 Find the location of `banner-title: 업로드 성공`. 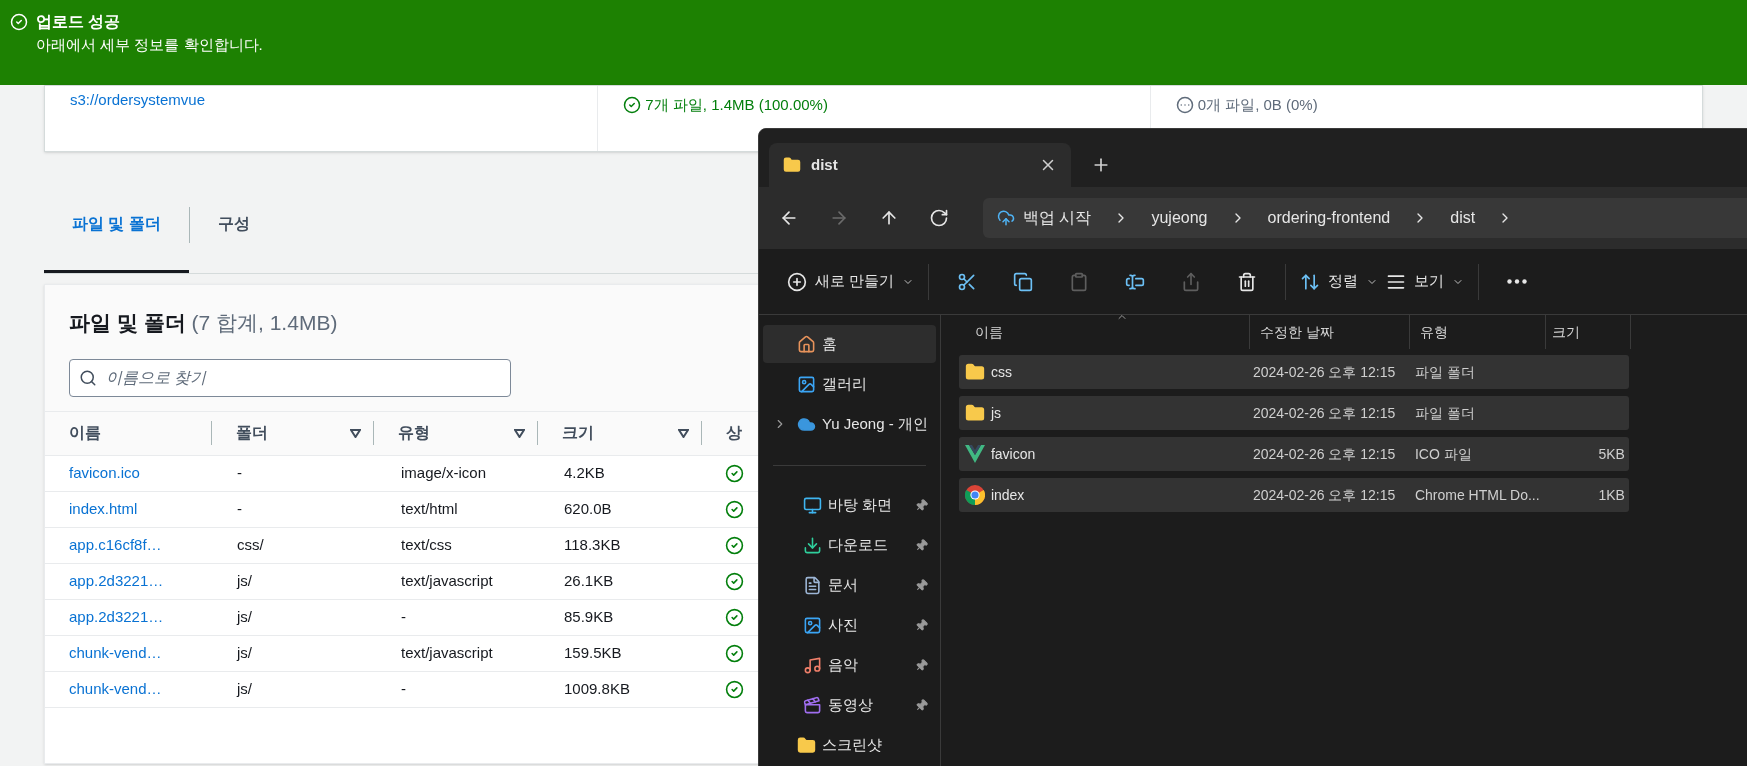

banner-title: 업로드 성공 is located at coordinates (79, 22).